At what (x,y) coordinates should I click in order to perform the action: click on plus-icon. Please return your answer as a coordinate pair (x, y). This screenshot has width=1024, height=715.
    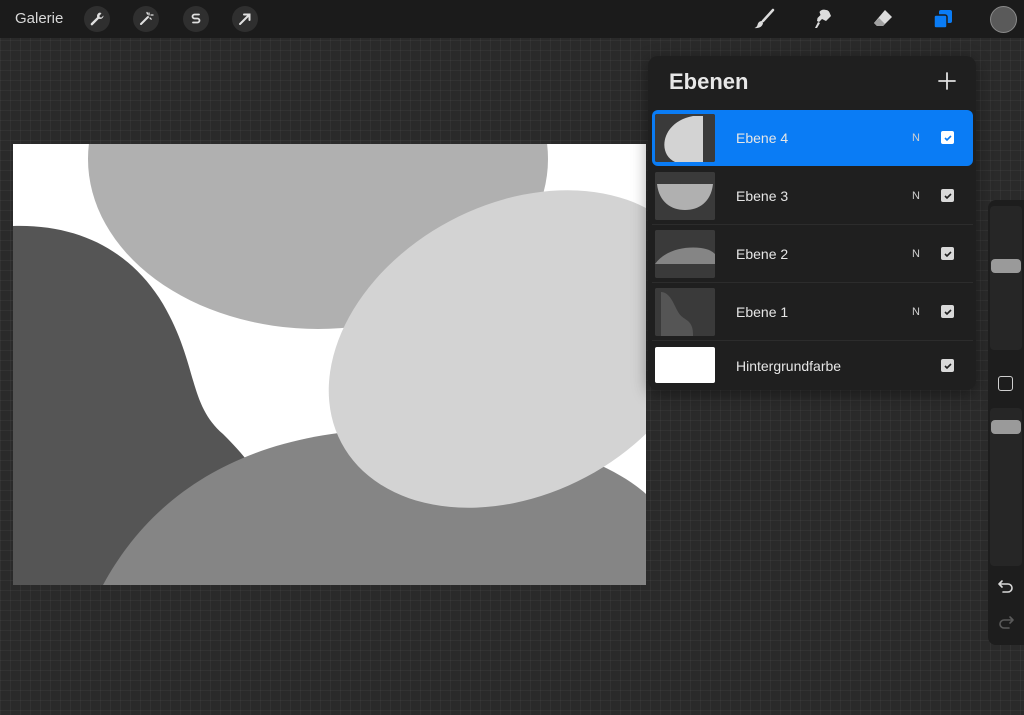
    Looking at the image, I should click on (947, 81).